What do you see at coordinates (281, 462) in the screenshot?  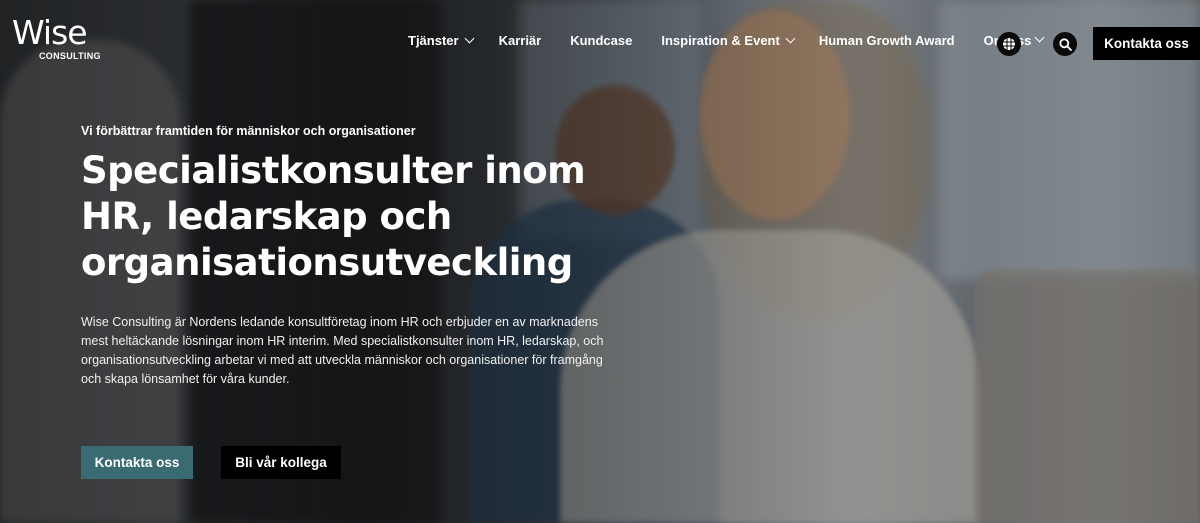 I see `become-colleague-button: Bli vår kollega` at bounding box center [281, 462].